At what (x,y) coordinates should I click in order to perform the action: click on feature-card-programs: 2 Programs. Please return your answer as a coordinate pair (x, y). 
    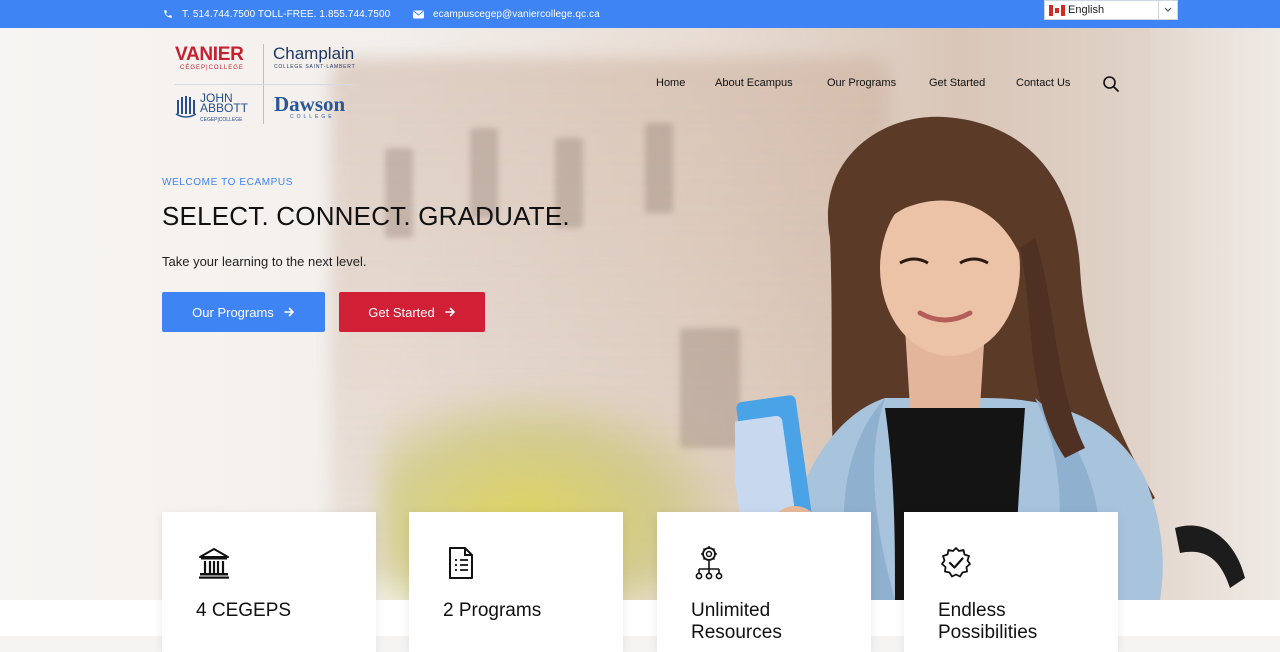
    Looking at the image, I should click on (516, 582).